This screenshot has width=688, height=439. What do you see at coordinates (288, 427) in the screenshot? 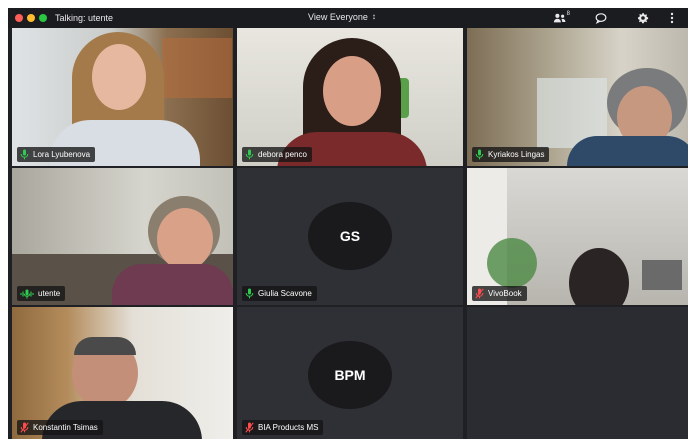
I see `participant-name: BIA Products MS` at bounding box center [288, 427].